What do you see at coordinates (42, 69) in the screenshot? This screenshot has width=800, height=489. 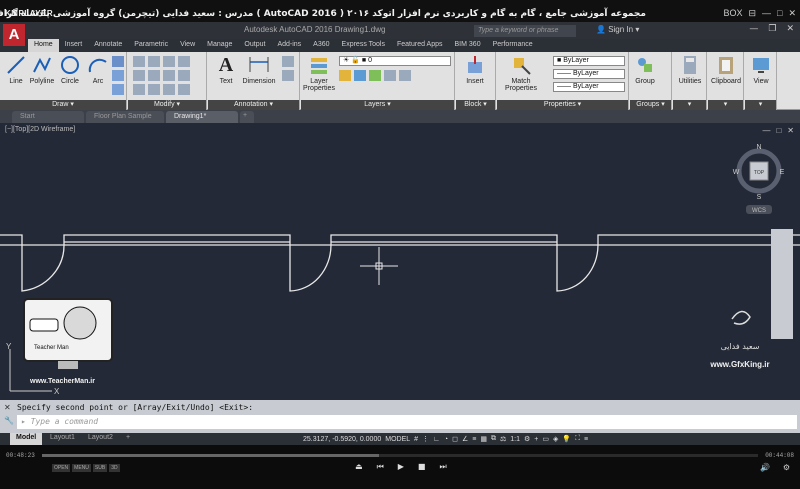 I see `polyline-tool: Polyline` at bounding box center [42, 69].